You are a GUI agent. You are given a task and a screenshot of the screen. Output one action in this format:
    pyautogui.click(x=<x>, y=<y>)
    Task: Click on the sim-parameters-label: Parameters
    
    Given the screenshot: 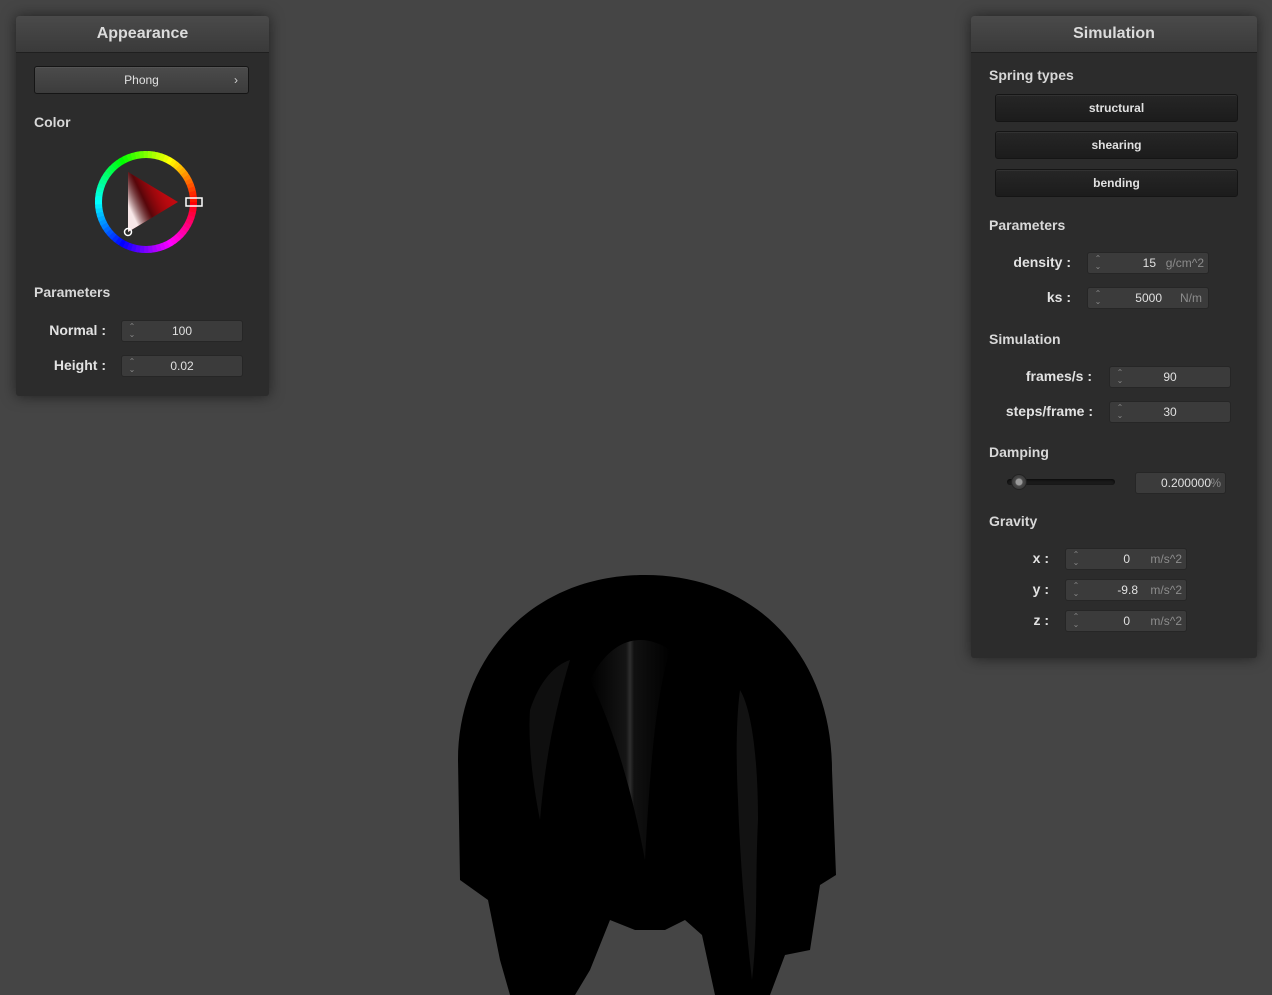 What is the action you would take?
    pyautogui.click(x=1027, y=225)
    